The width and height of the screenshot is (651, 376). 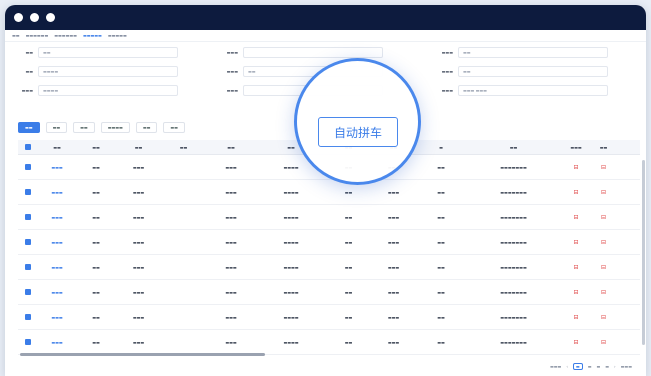 What do you see at coordinates (108, 90) in the screenshot?
I see `date-picker: ▬▬▬▬` at bounding box center [108, 90].